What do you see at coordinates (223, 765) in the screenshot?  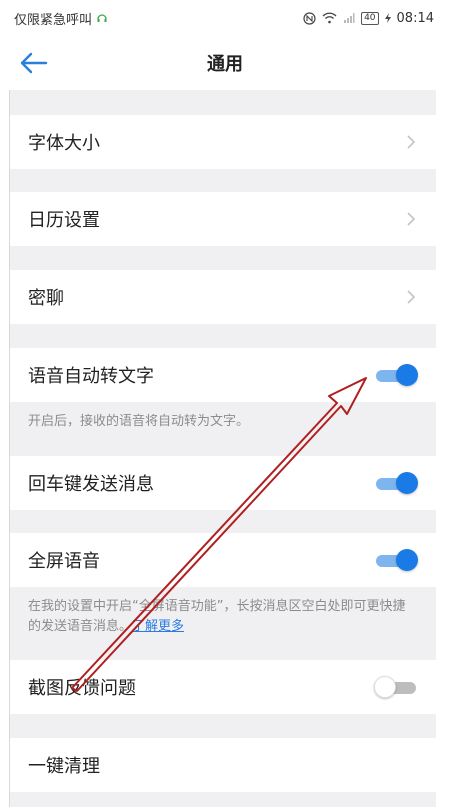 I see `settings-row-one-key-clean: 一键清理` at bounding box center [223, 765].